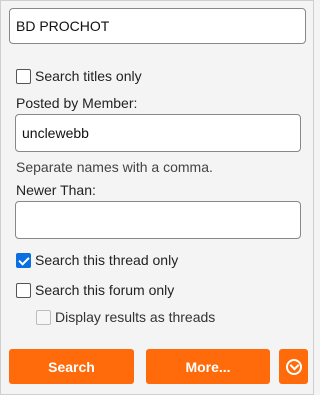  I want to click on display-as-threads-checkbox, so click(43, 317).